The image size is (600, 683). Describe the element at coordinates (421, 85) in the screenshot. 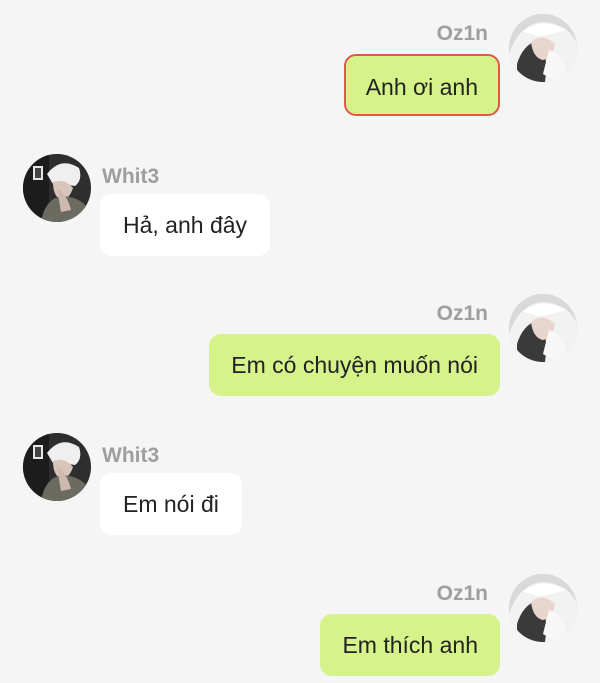

I see `message-bubble: Anh ơi anh` at that location.